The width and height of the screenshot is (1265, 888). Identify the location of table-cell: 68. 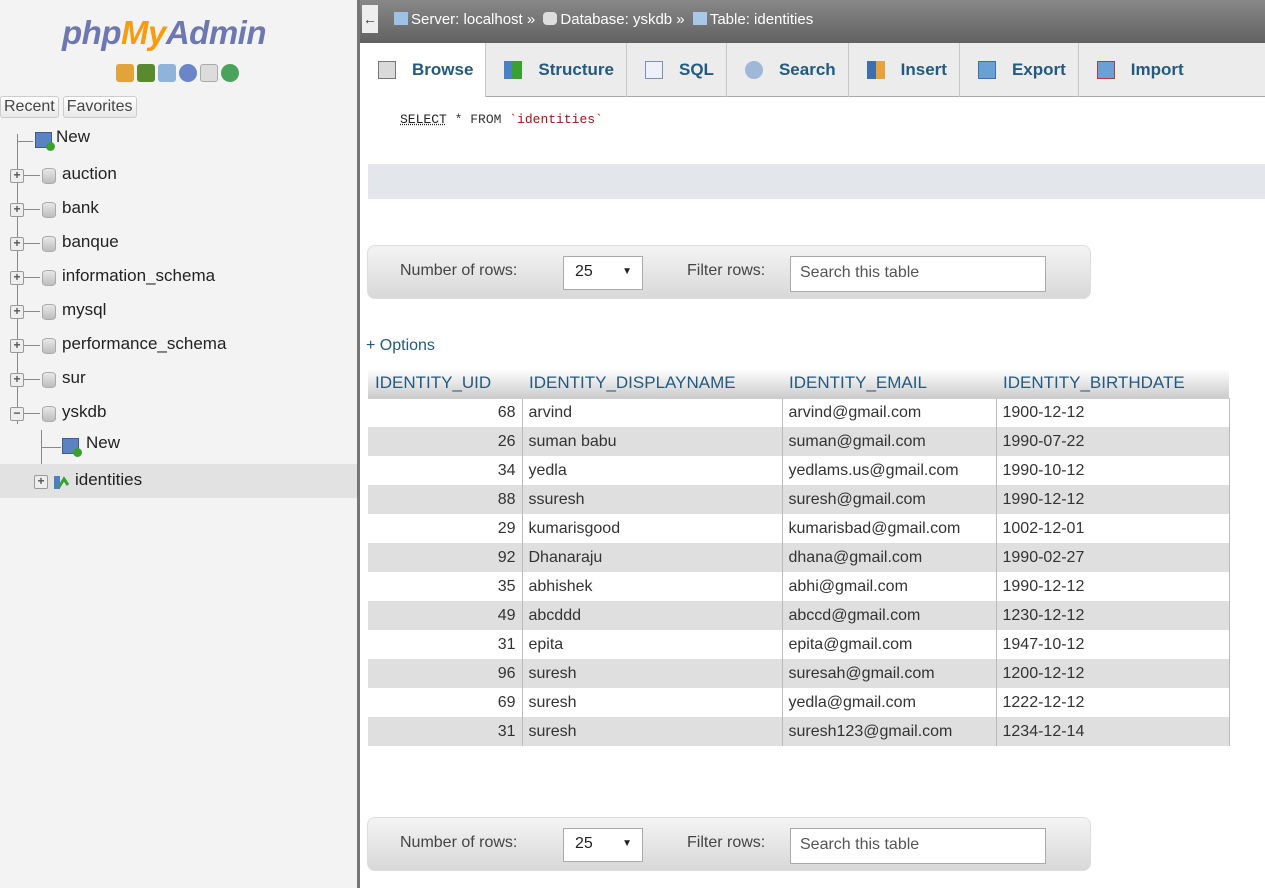
(445, 412).